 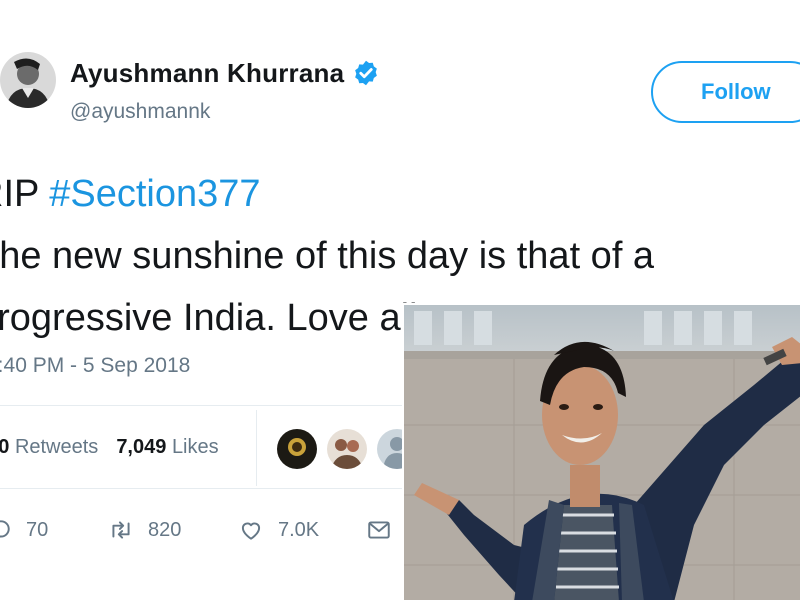 I want to click on reply-count: 70, so click(x=37, y=529).